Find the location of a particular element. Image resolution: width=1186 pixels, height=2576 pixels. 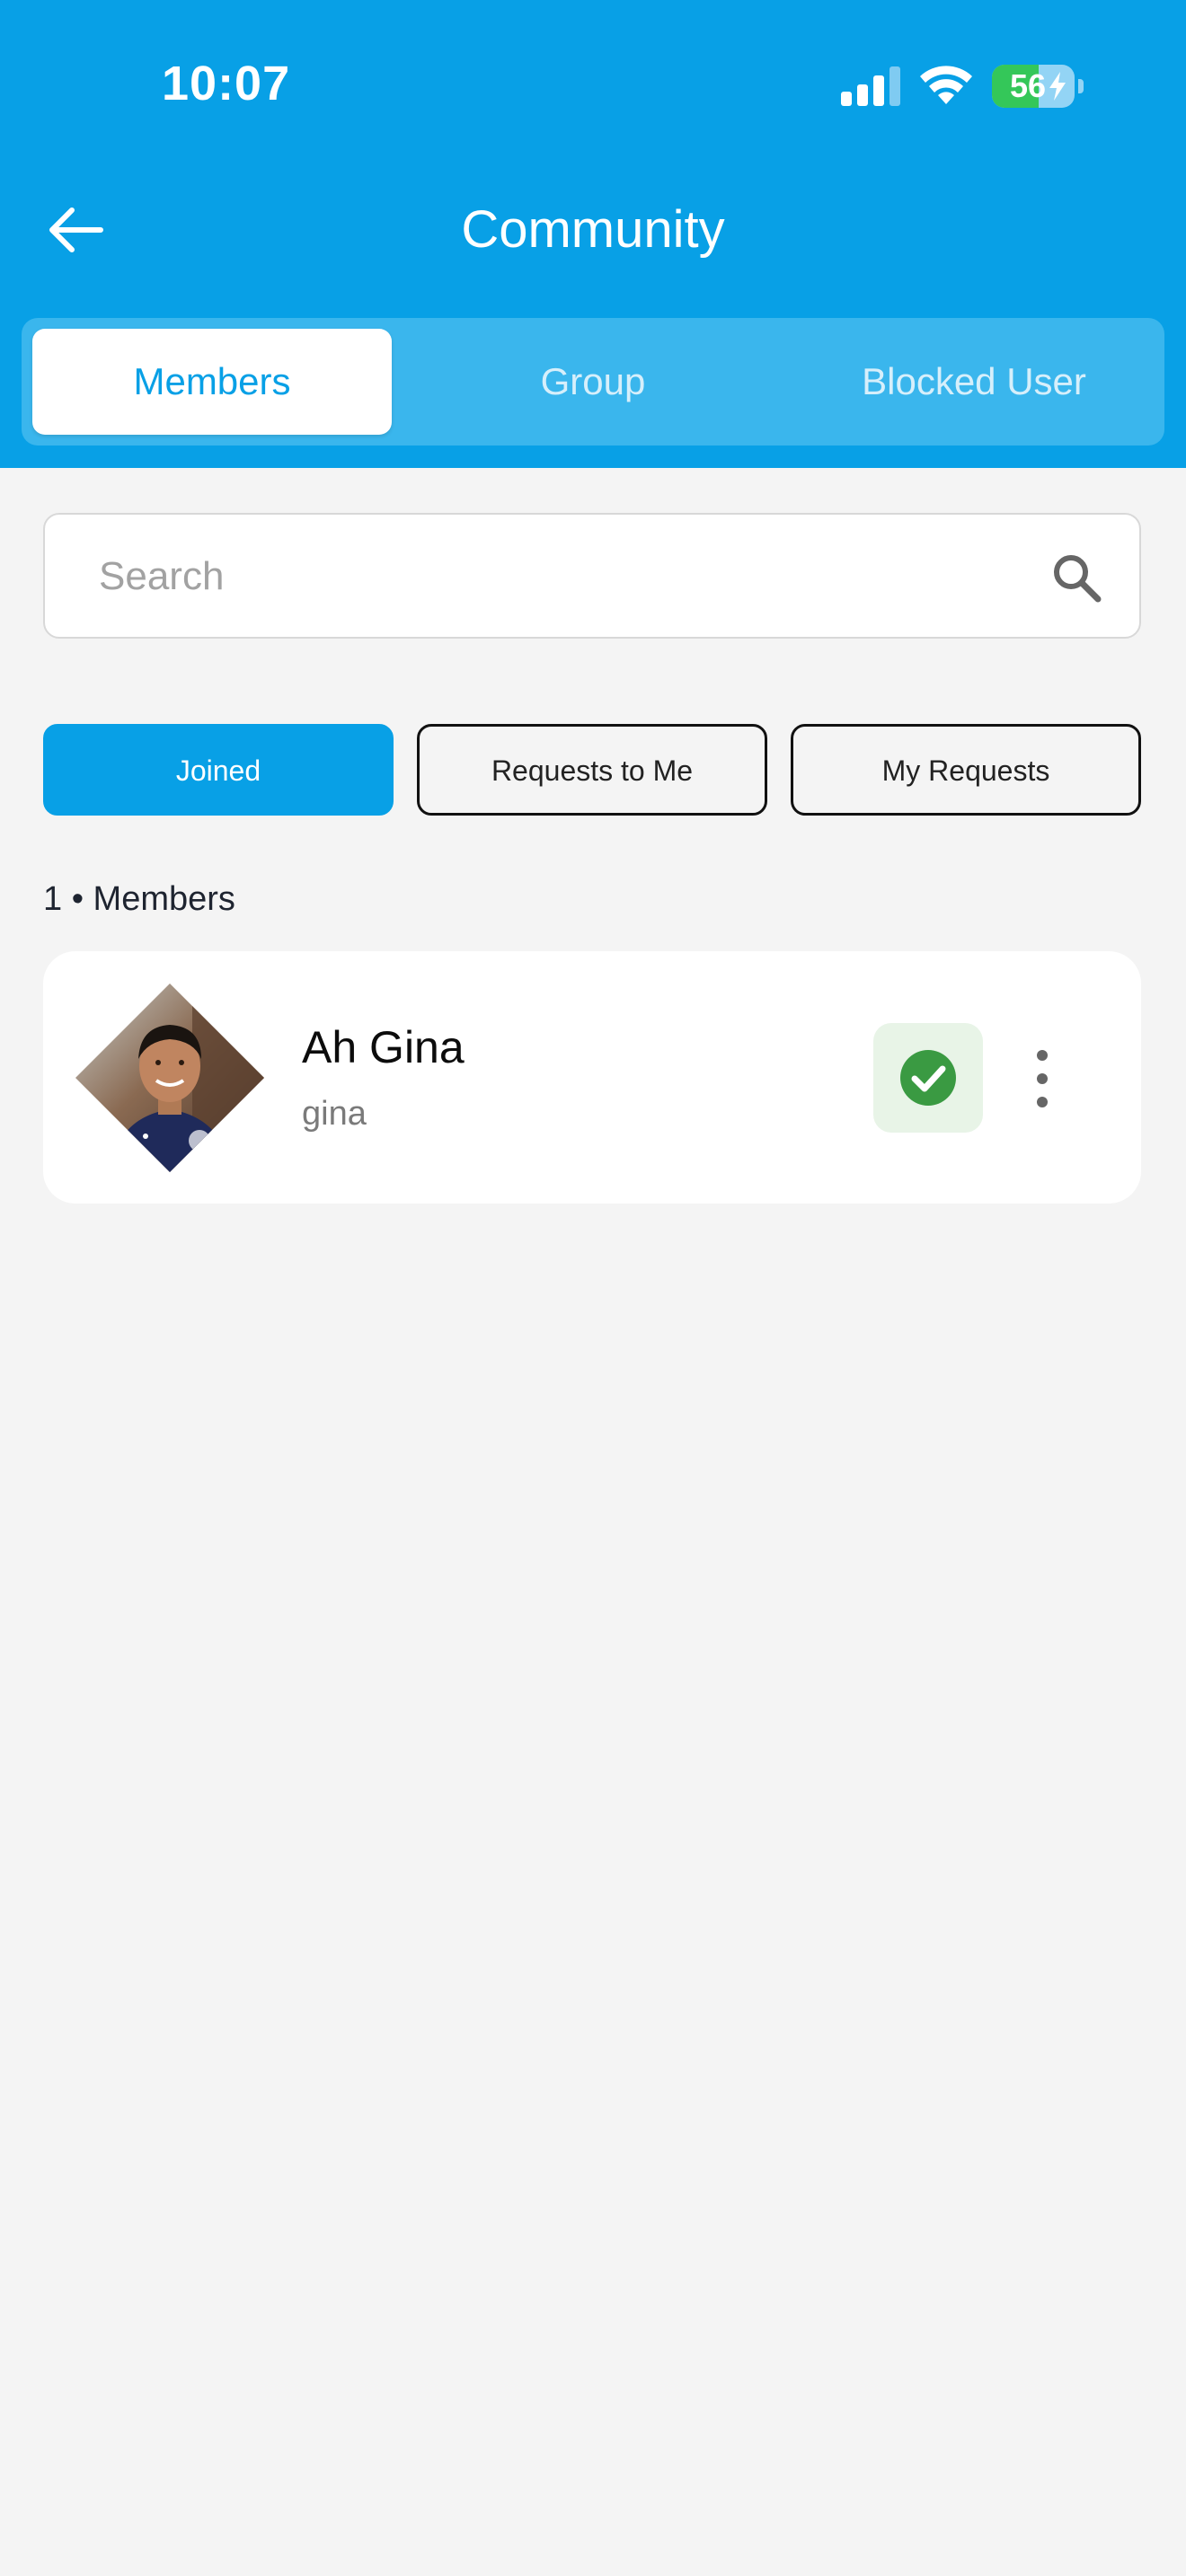

check-circle-icon is located at coordinates (928, 1078).